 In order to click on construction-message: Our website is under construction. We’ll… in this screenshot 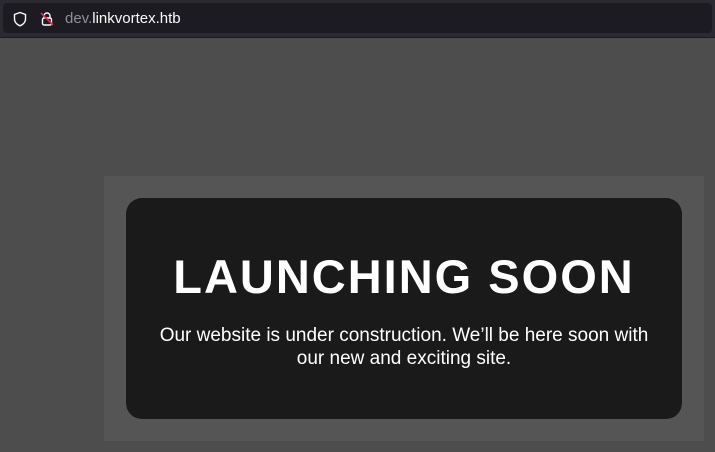, I will do `click(404, 347)`.